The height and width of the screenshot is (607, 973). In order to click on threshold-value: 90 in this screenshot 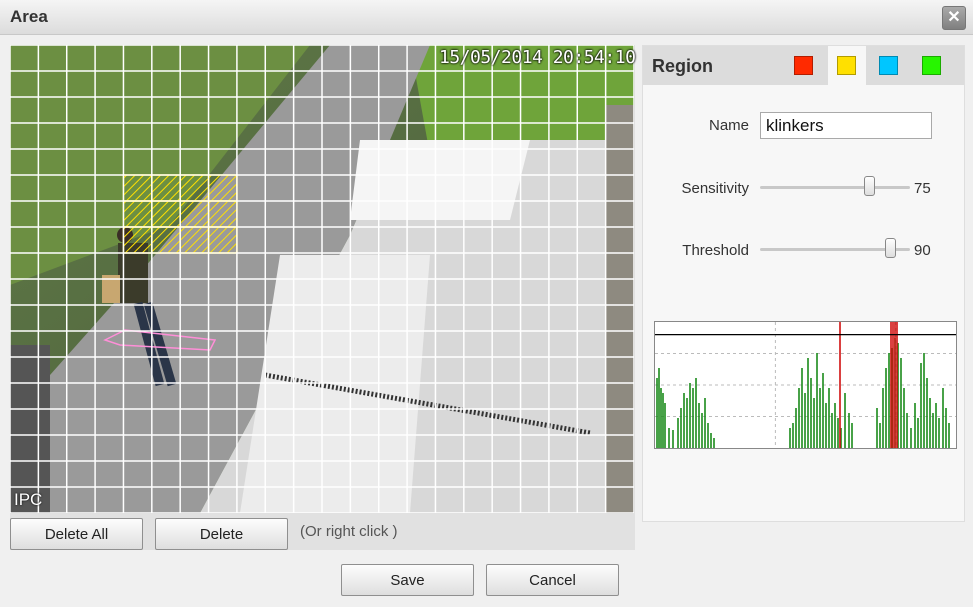, I will do `click(922, 250)`.